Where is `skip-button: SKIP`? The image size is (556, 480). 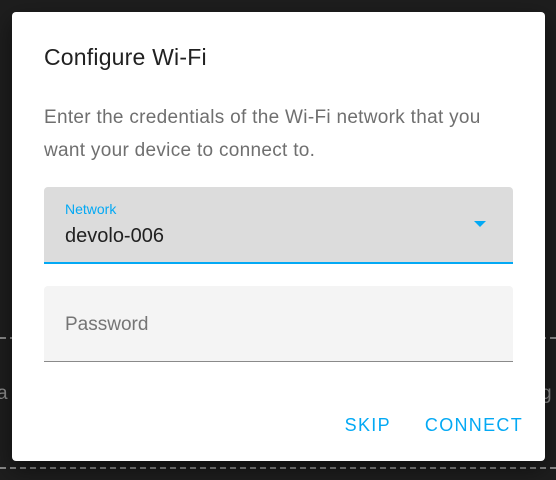 skip-button: SKIP is located at coordinates (368, 425).